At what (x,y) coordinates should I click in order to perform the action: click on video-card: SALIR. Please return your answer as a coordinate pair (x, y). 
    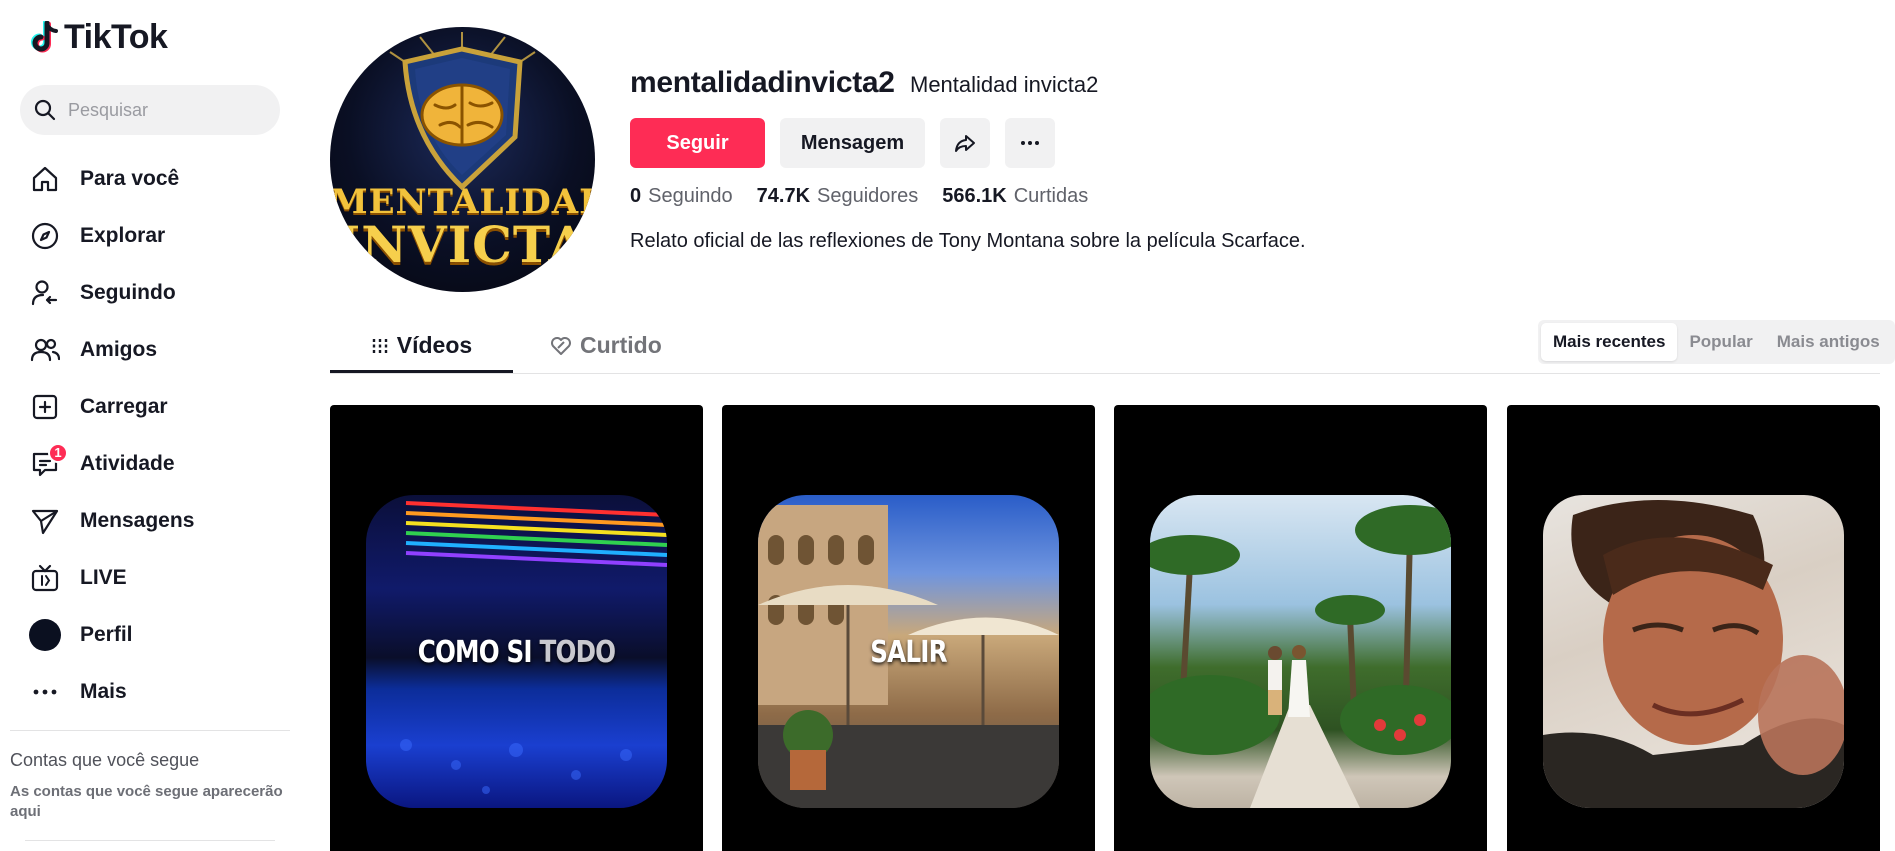
    Looking at the image, I should click on (908, 628).